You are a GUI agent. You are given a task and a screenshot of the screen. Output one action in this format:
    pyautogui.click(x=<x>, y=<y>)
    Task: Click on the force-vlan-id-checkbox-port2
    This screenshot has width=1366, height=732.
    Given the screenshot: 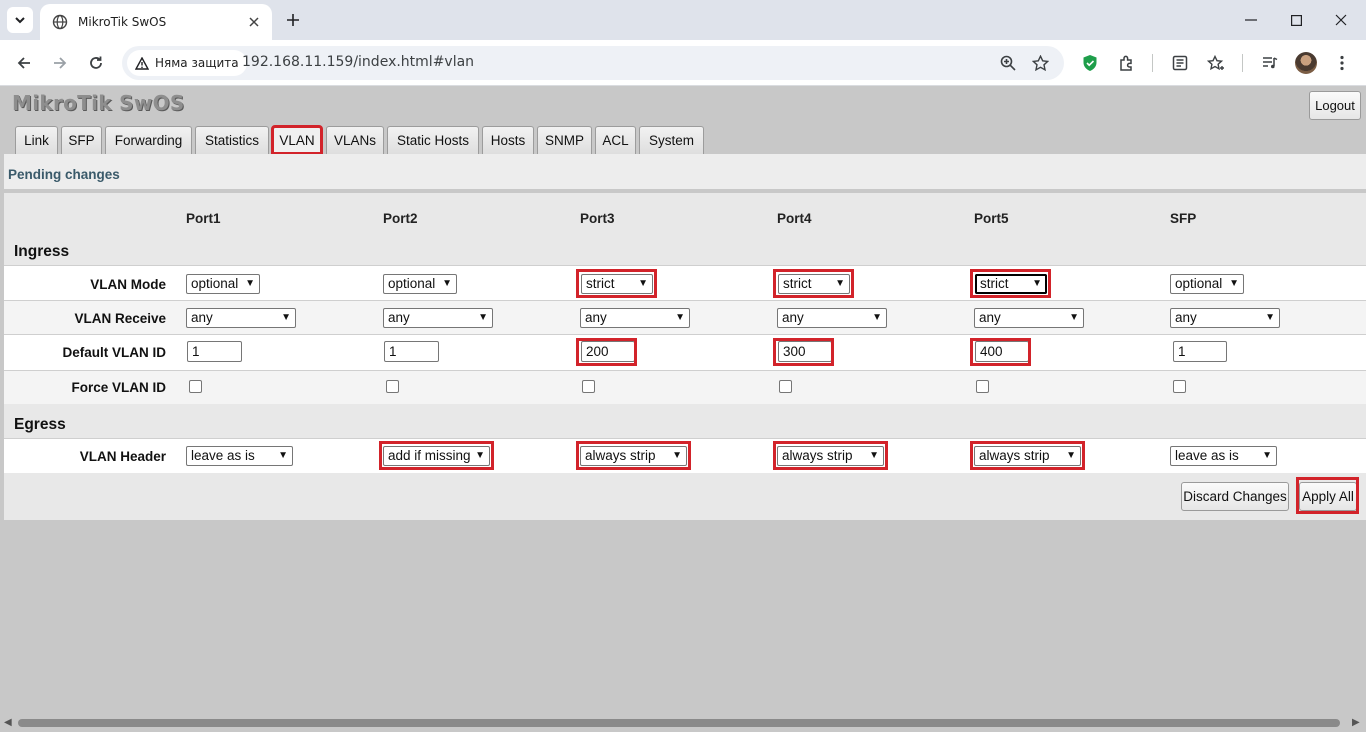 What is the action you would take?
    pyautogui.click(x=392, y=386)
    